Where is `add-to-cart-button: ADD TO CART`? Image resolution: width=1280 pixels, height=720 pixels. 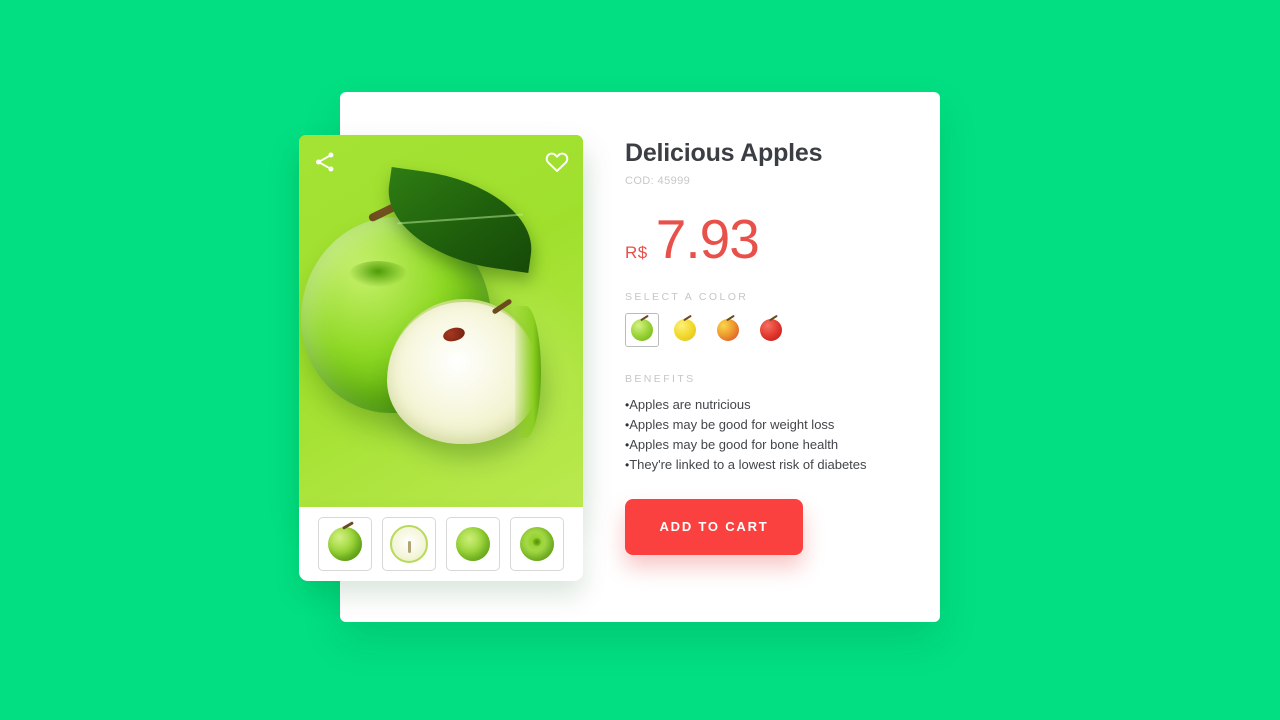 add-to-cart-button: ADD TO CART is located at coordinates (714, 526).